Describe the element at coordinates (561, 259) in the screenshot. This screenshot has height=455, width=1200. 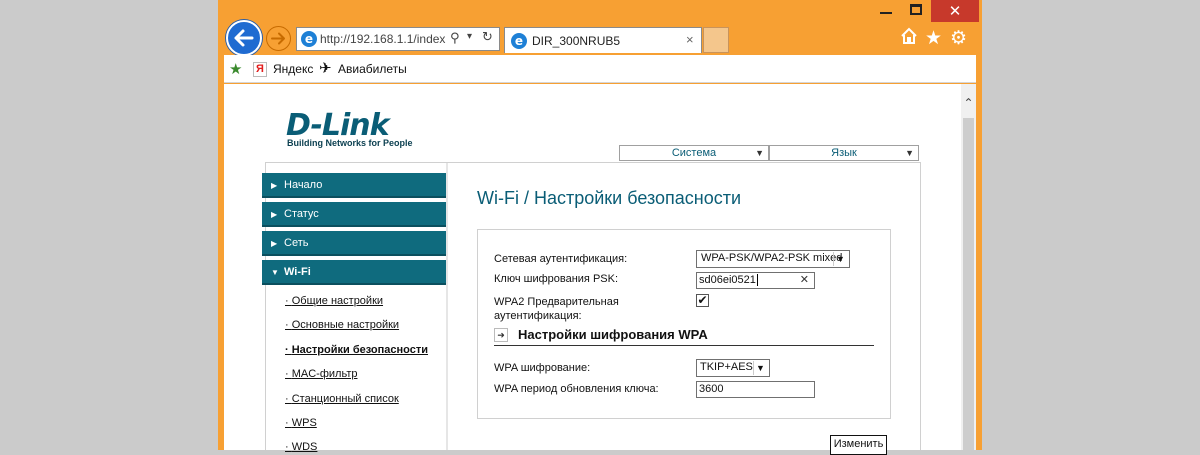
I see `auth-label: Сетевая аутентификация:` at that location.